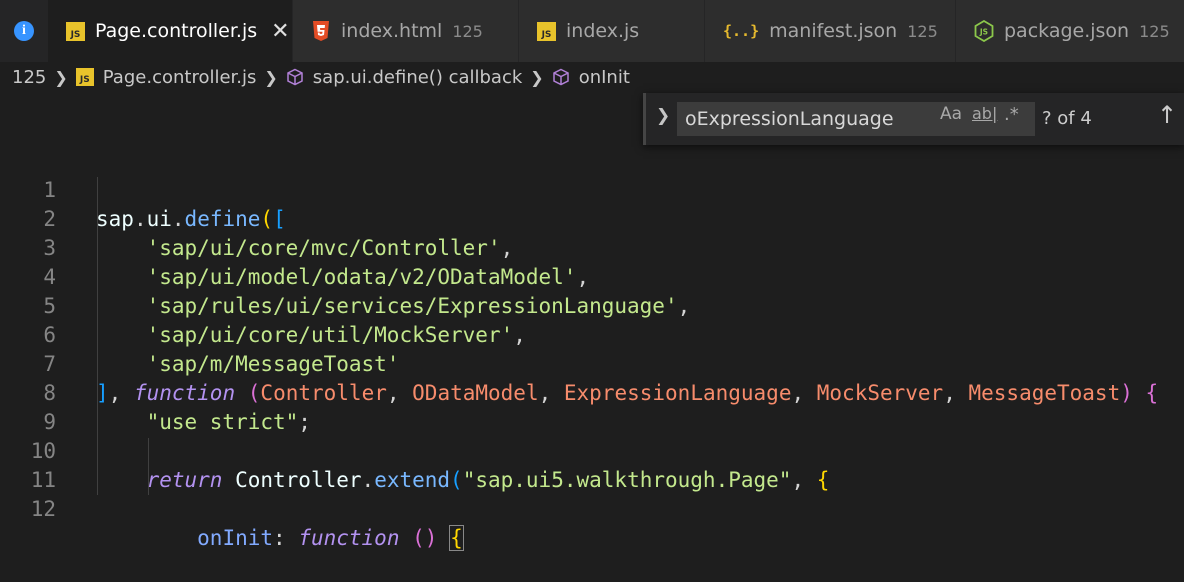  I want to click on breadcrumb-file: JS Page.controller.js, so click(166, 77).